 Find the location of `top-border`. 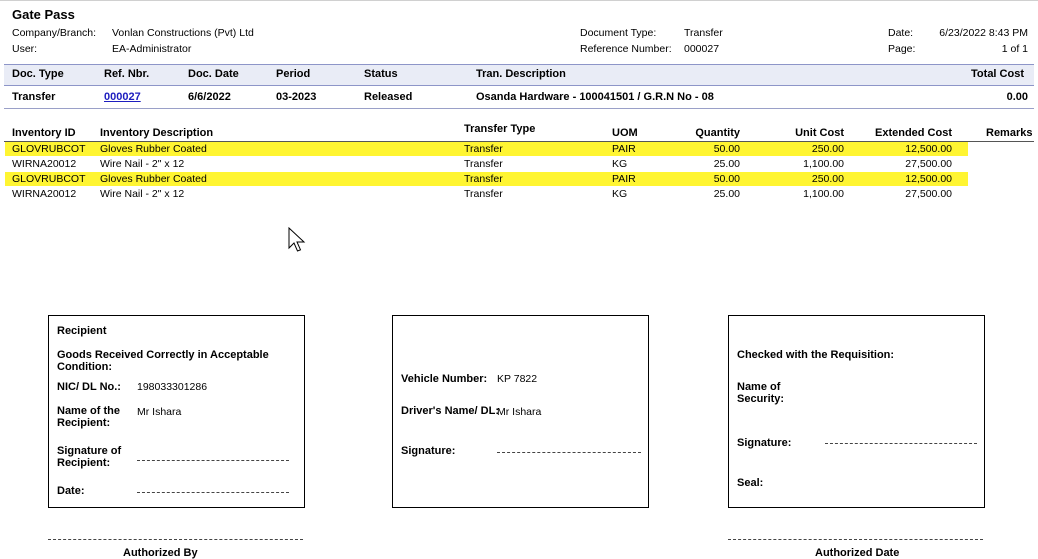

top-border is located at coordinates (519, 0).